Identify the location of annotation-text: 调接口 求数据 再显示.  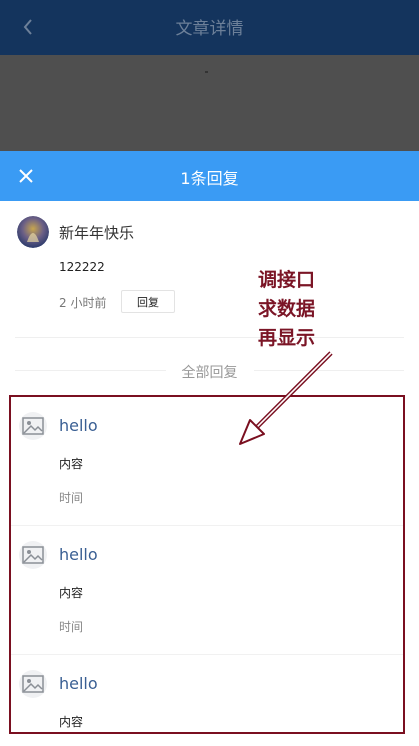
(286, 309).